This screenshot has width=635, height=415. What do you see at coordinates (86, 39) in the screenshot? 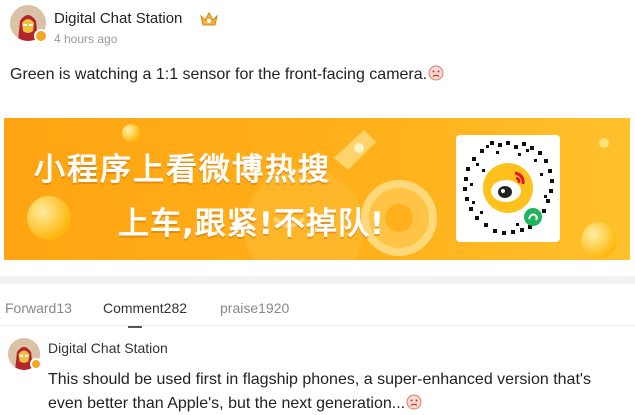
I see `post-timestamp: 4 hours ago` at bounding box center [86, 39].